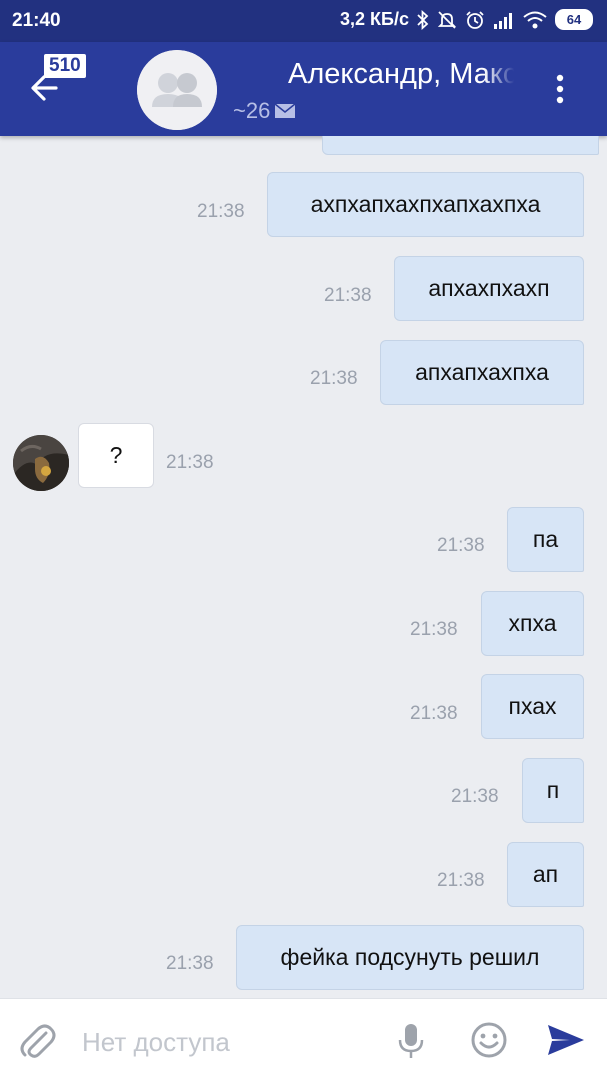  I want to click on message-bubble: апхахпхахп, so click(489, 288).